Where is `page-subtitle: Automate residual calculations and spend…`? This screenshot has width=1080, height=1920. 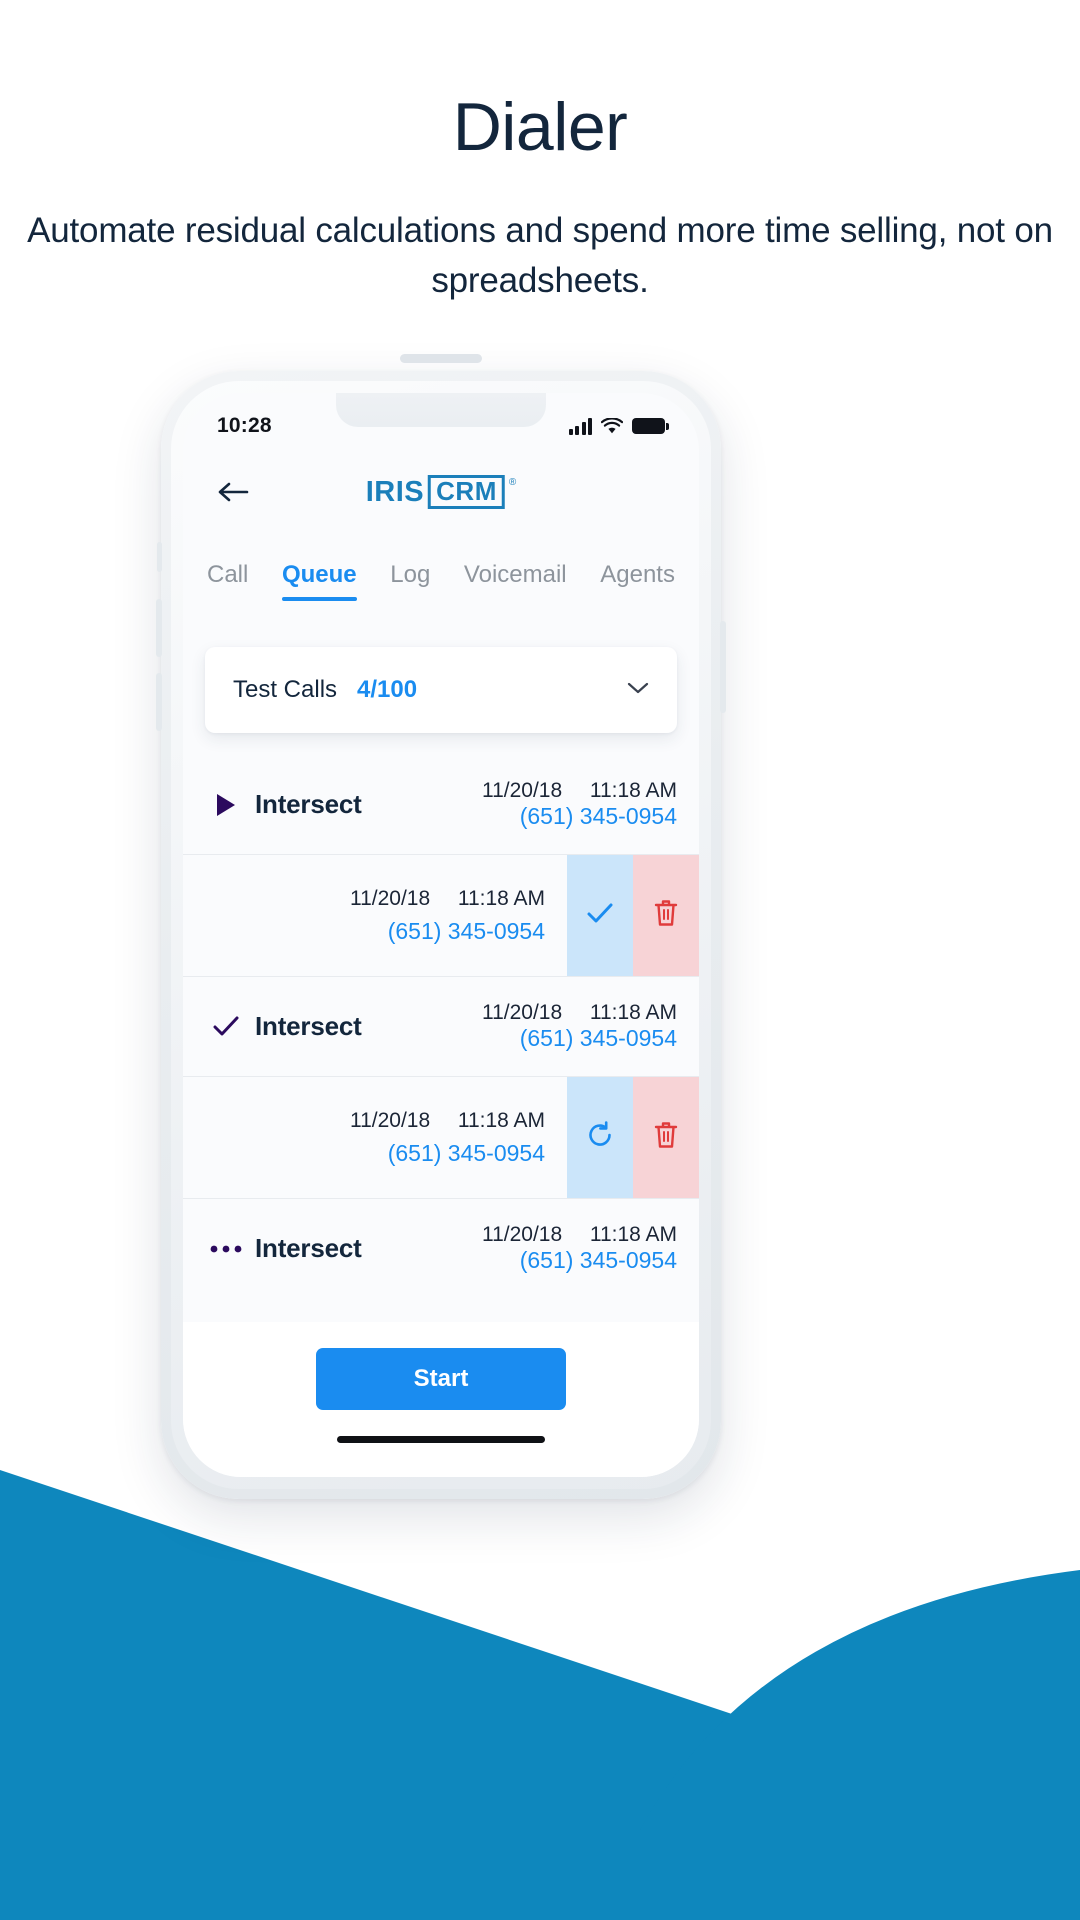
page-subtitle: Automate residual calculations and spend… is located at coordinates (540, 255).